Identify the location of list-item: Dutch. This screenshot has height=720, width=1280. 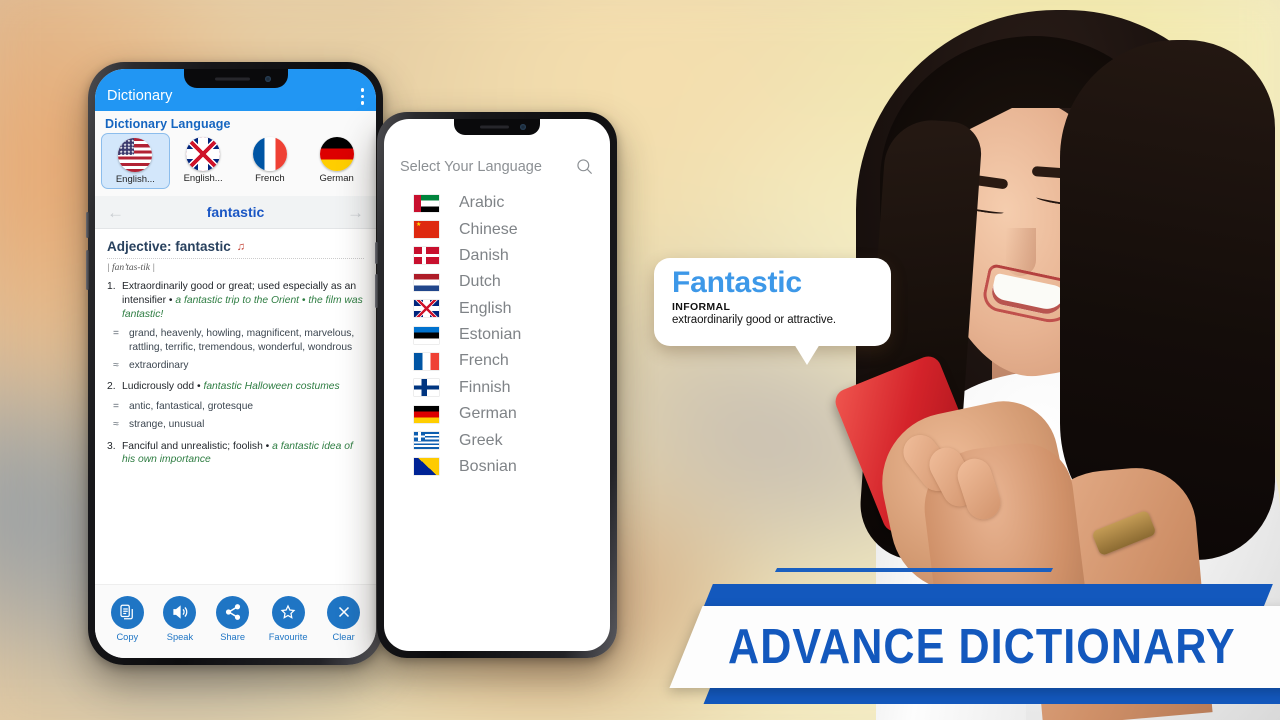
(497, 282).